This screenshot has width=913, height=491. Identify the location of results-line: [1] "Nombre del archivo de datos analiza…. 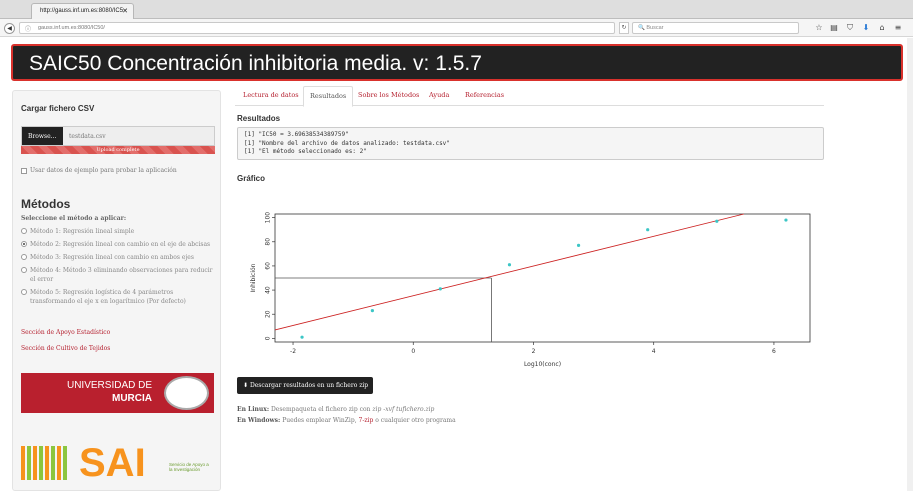
(347, 143).